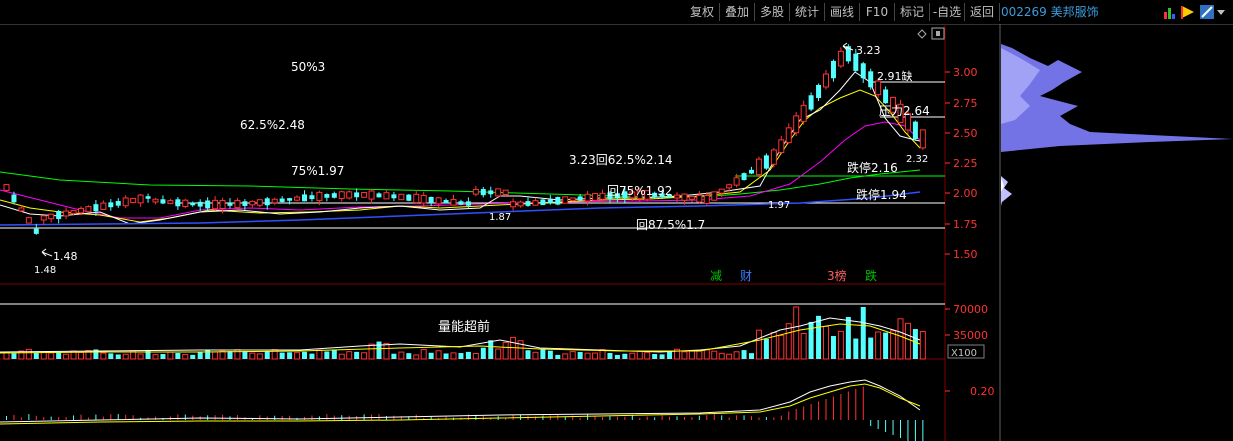  I want to click on event-tags: 减 财 3榜 跌, so click(793, 275).